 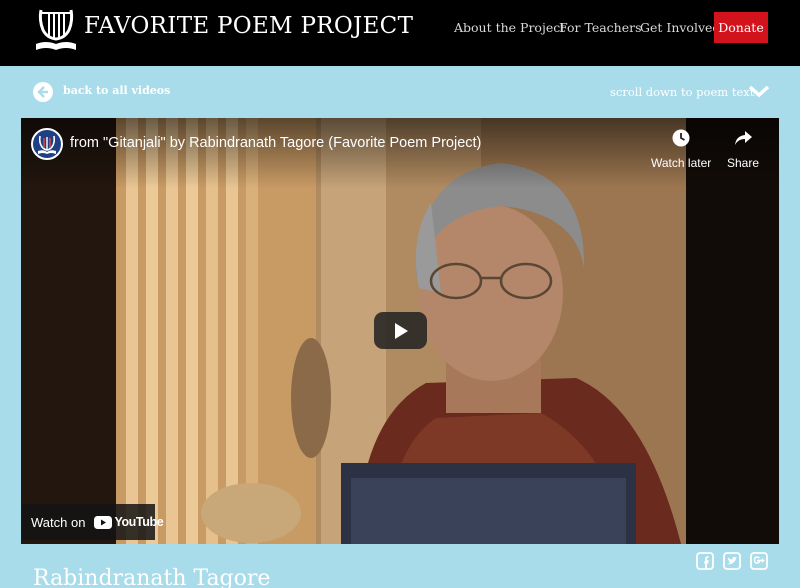 I want to click on share-label: Share, so click(x=743, y=163).